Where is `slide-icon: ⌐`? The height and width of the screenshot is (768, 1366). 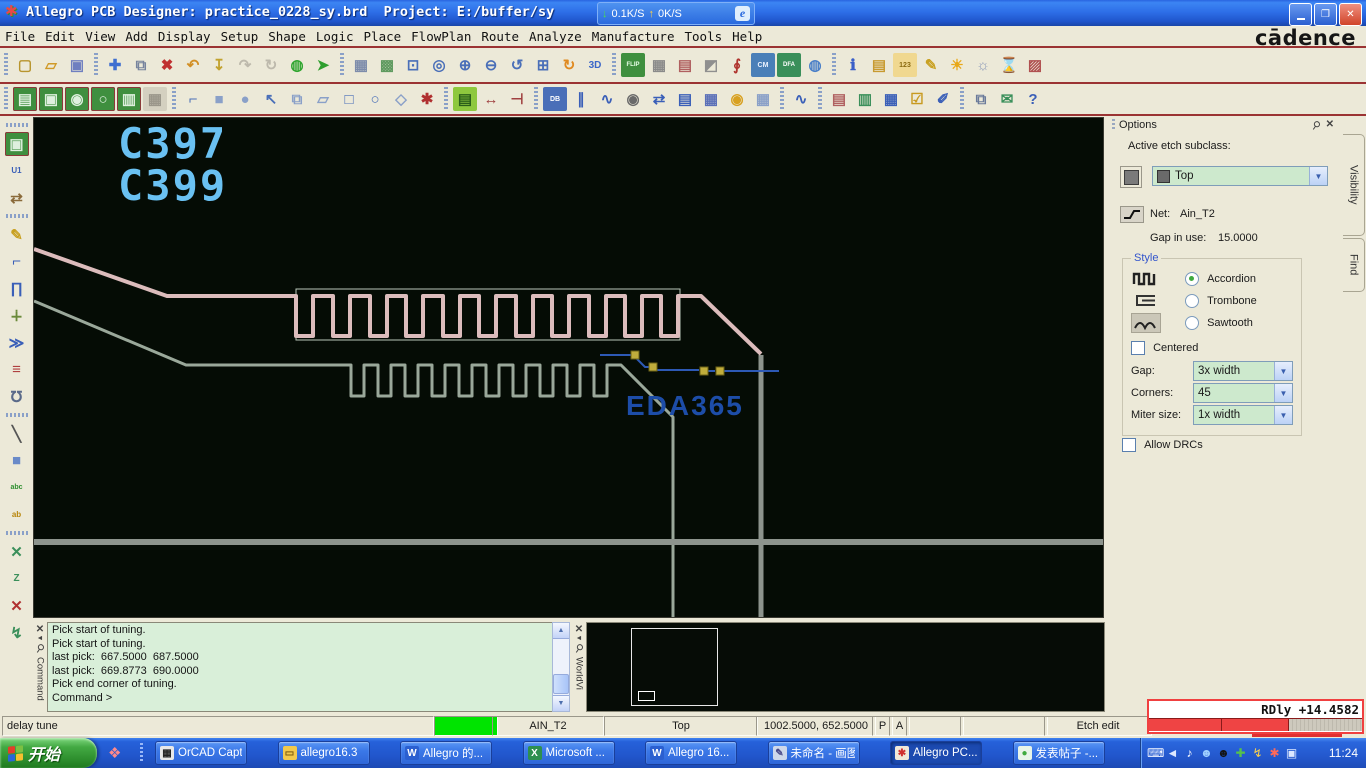 slide-icon: ⌐ is located at coordinates (17, 262).